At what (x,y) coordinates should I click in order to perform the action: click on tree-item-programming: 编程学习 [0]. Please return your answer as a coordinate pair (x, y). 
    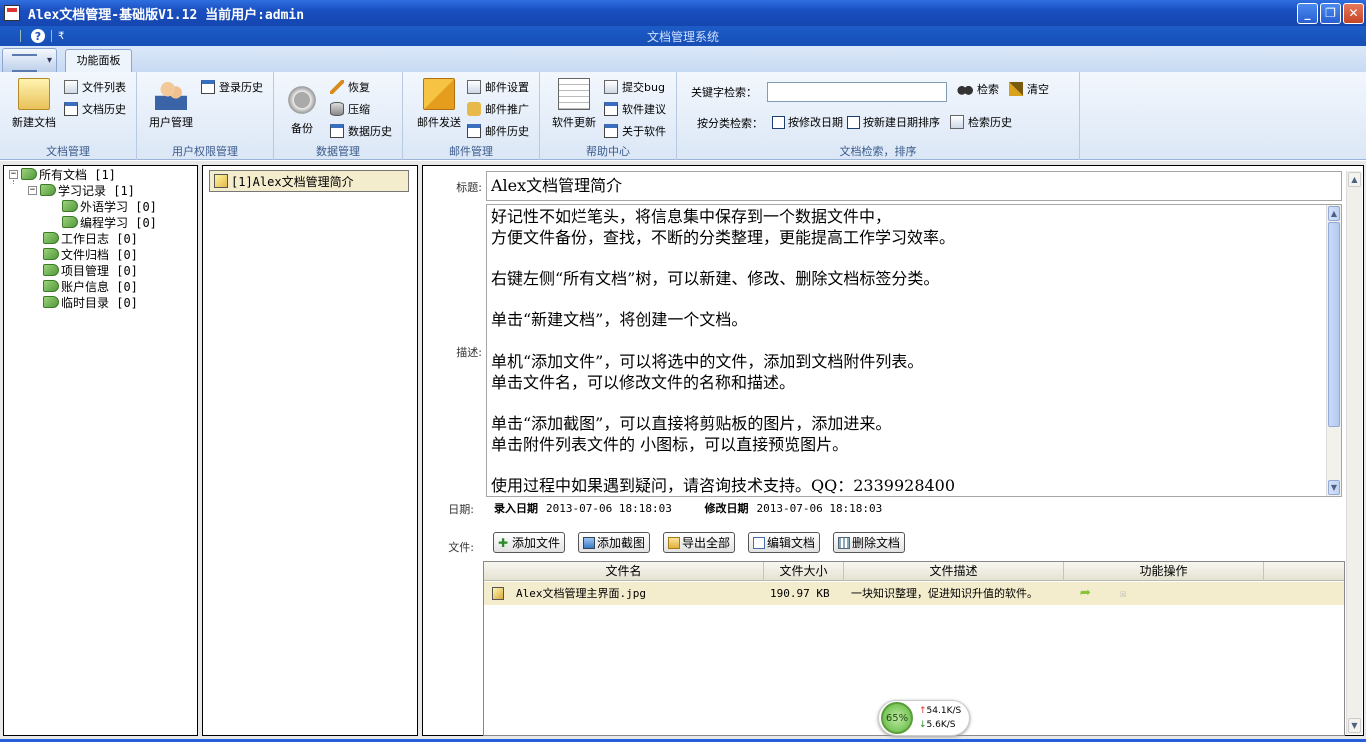
    Looking at the image, I should click on (109, 222).